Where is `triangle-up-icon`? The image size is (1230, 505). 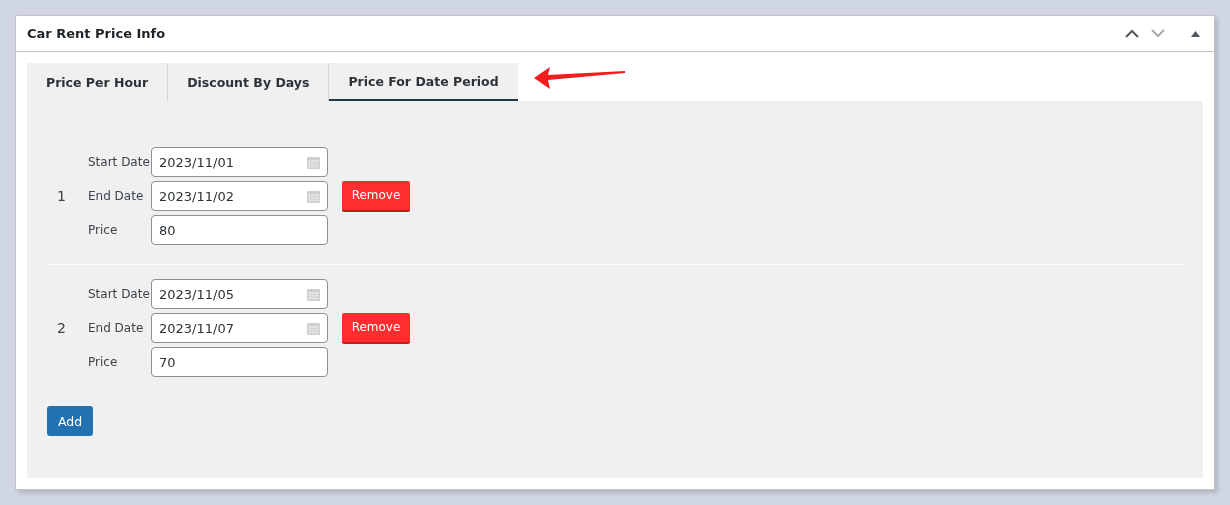
triangle-up-icon is located at coordinates (1195, 33).